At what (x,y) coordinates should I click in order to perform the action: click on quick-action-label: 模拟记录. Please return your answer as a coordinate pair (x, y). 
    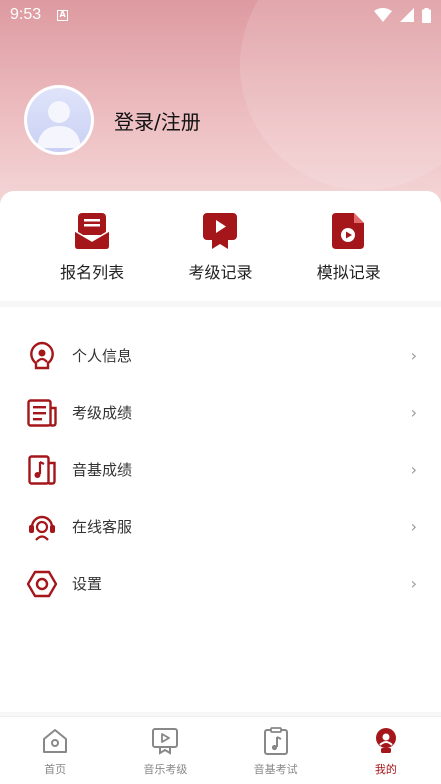
    Looking at the image, I should click on (348, 272).